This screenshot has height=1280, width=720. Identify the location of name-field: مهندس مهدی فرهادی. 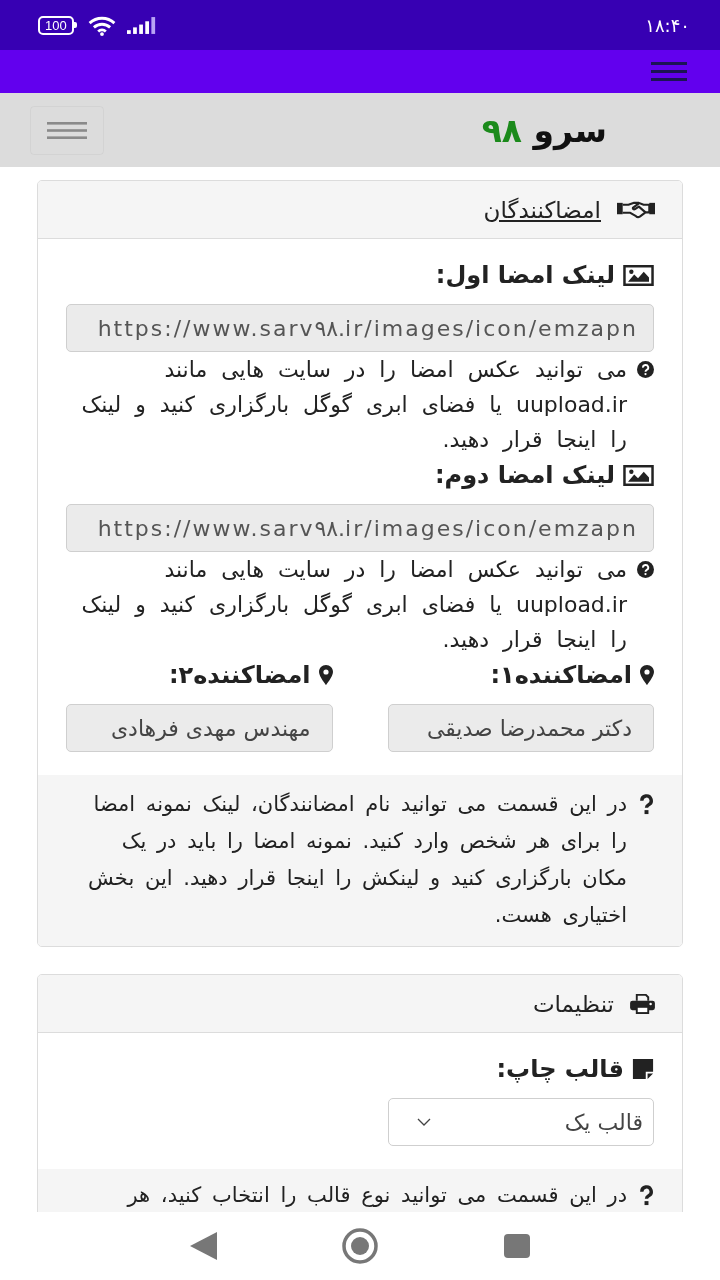
(199, 728).